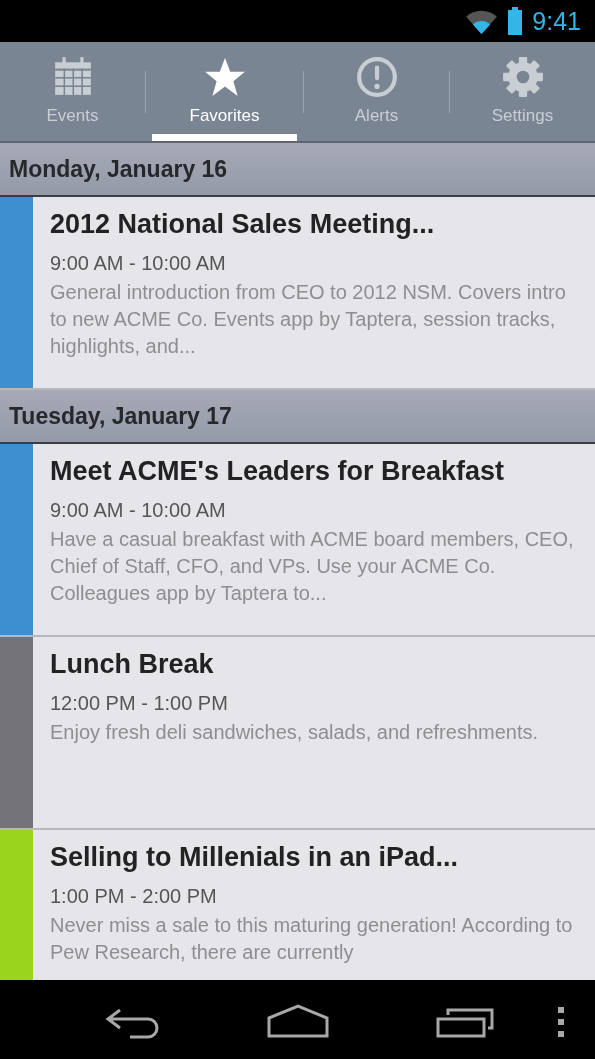 The width and height of the screenshot is (595, 1059). What do you see at coordinates (132, 1023) in the screenshot?
I see `back-icon` at bounding box center [132, 1023].